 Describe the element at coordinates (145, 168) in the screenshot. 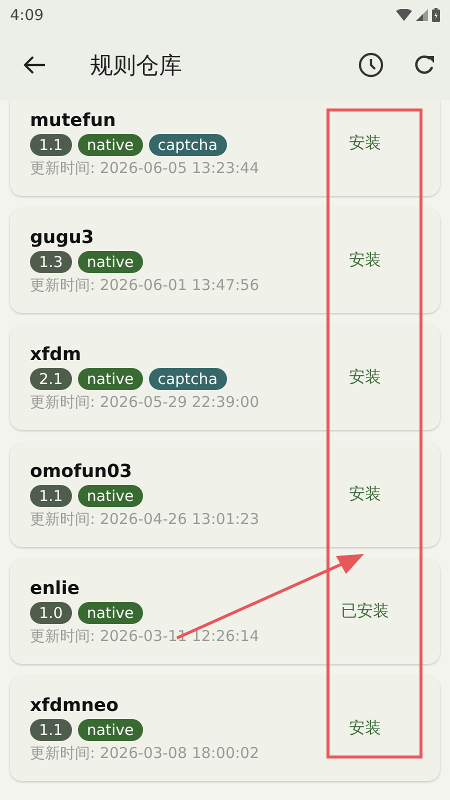

I see `update-time: 更新时间: 2026-06-05 13:23:44` at that location.